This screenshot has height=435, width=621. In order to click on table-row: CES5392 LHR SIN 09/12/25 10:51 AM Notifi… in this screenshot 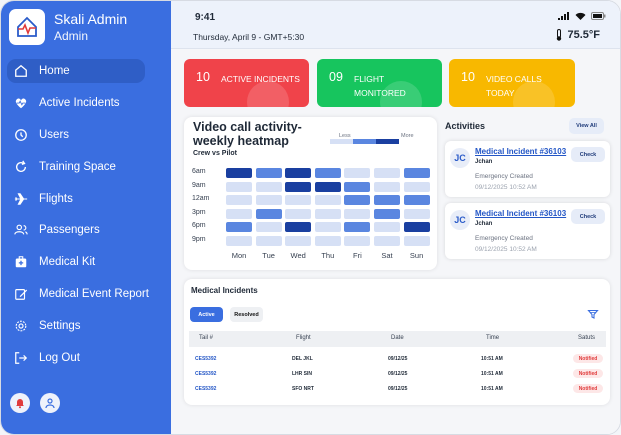, I will do `click(397, 374)`.